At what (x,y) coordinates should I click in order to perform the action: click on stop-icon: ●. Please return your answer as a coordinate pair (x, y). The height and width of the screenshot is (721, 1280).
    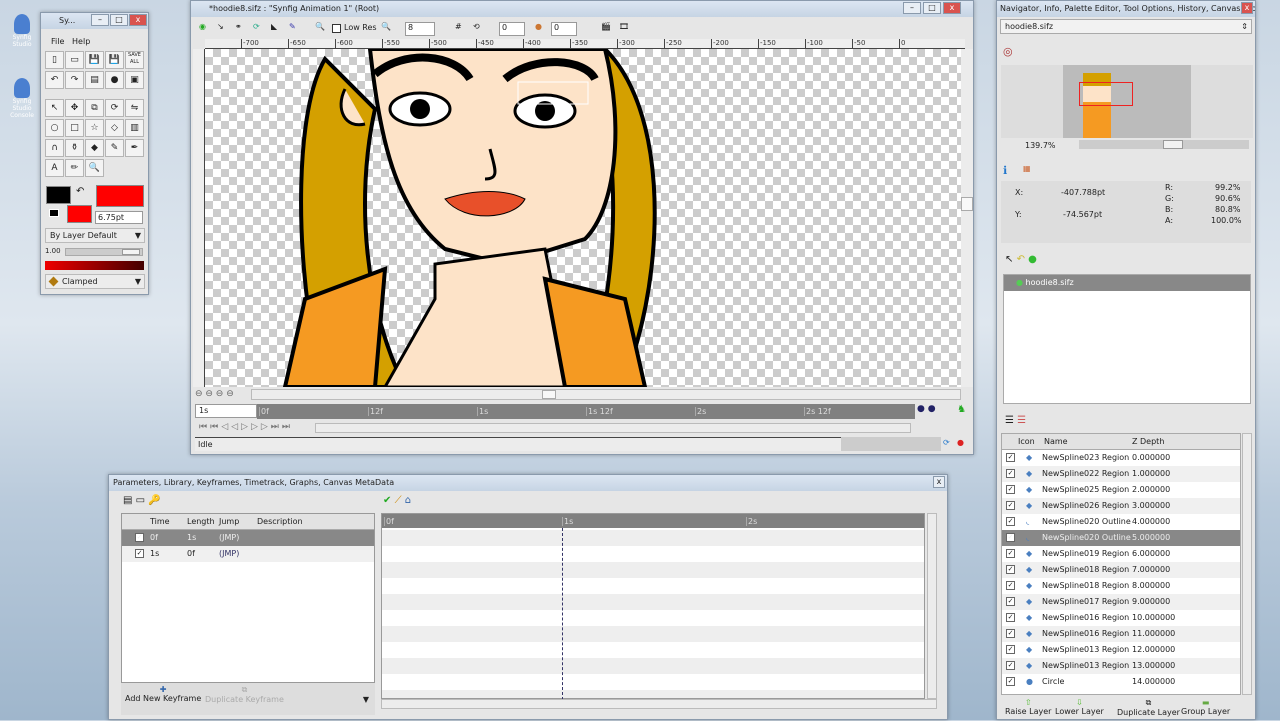
    Looking at the image, I should click on (960, 442).